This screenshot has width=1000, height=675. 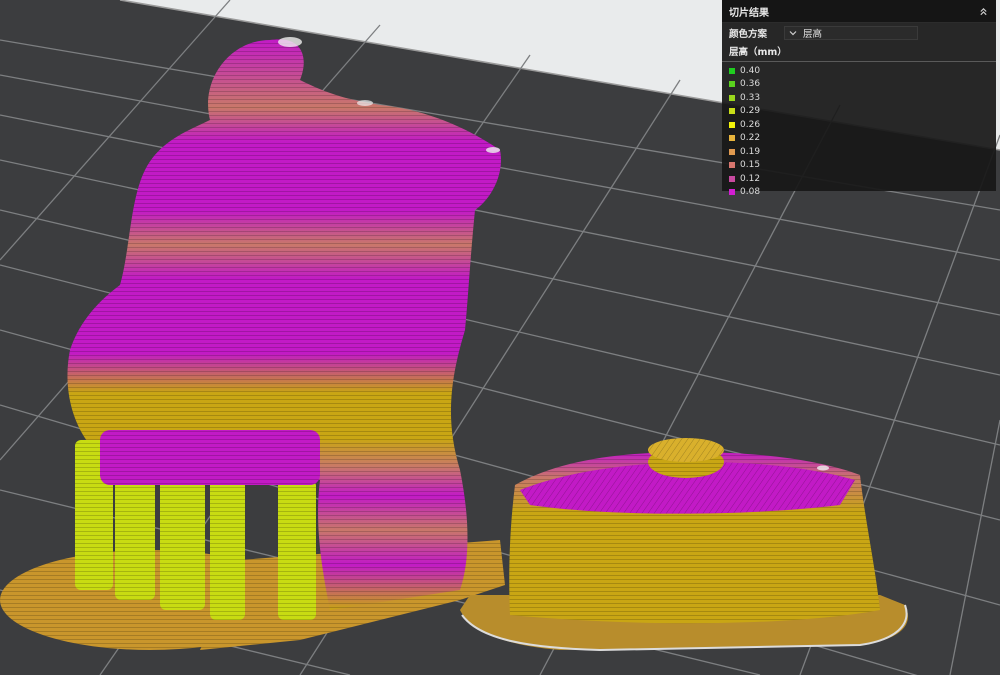 I want to click on legend-value: 0.15, so click(x=750, y=165).